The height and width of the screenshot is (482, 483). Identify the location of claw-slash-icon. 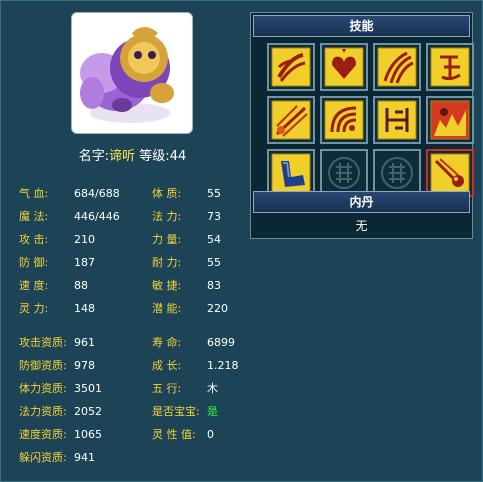
(291, 67).